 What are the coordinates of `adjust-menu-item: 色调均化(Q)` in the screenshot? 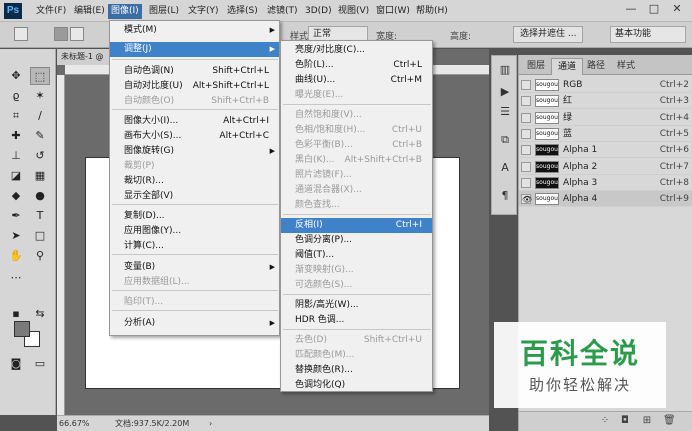 It's located at (356, 385).